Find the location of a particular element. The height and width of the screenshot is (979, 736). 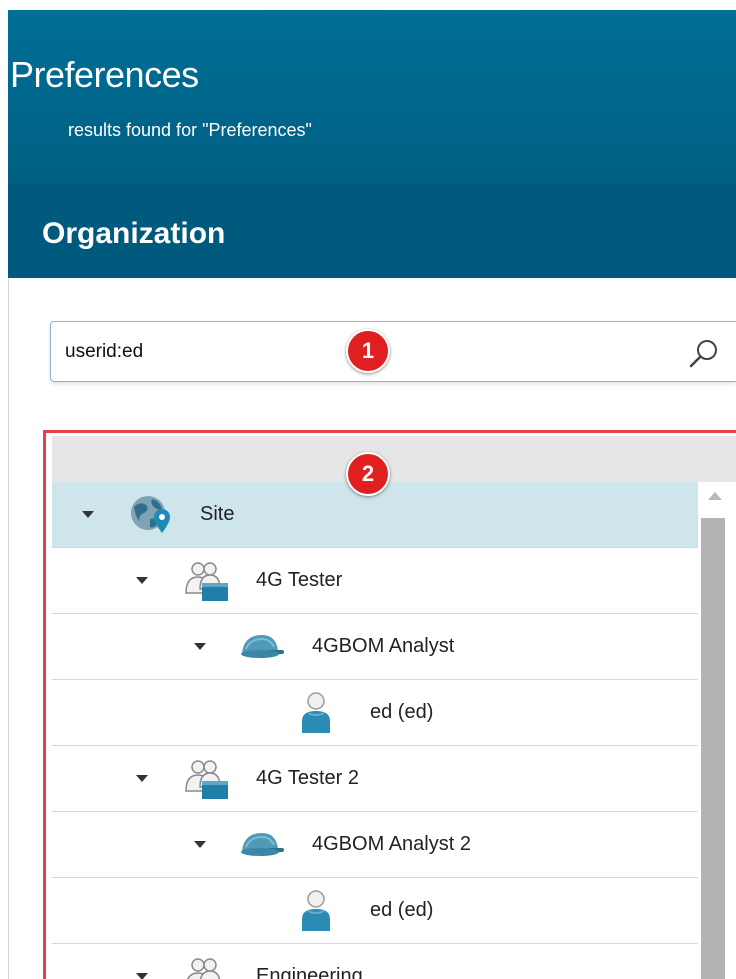

tree-row: 4GBOM Analyst 2 is located at coordinates (375, 845).